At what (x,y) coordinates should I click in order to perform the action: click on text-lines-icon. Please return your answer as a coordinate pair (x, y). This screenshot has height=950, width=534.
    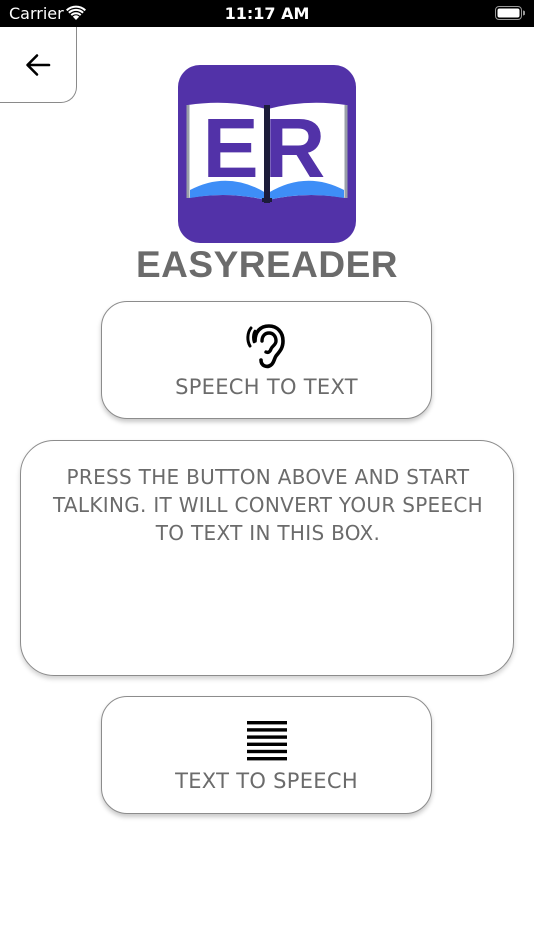
    Looking at the image, I should click on (266, 741).